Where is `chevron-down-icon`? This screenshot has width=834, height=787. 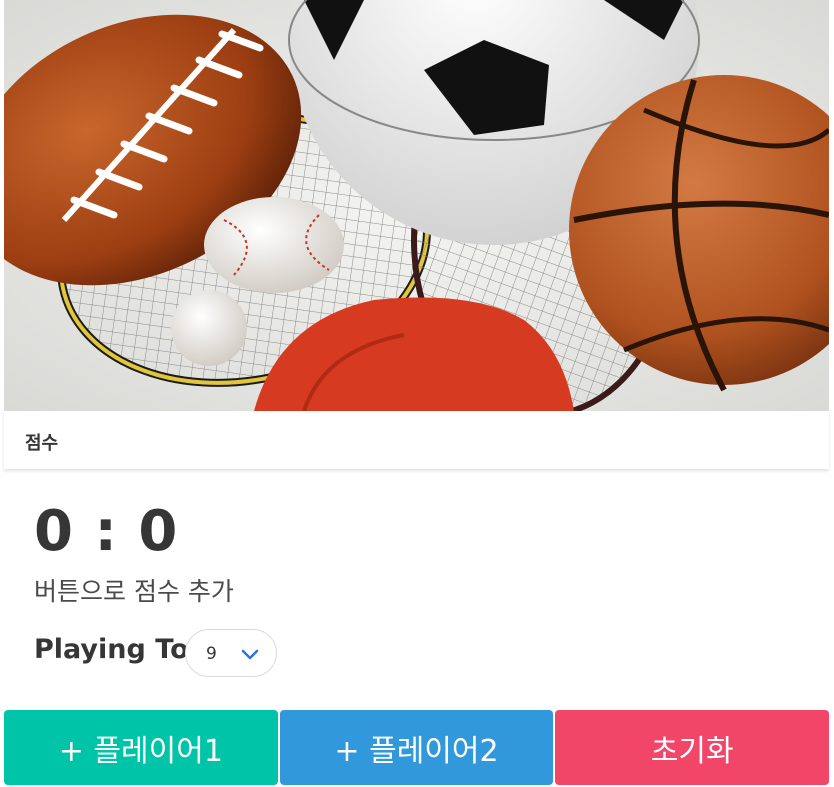
chevron-down-icon is located at coordinates (250, 654).